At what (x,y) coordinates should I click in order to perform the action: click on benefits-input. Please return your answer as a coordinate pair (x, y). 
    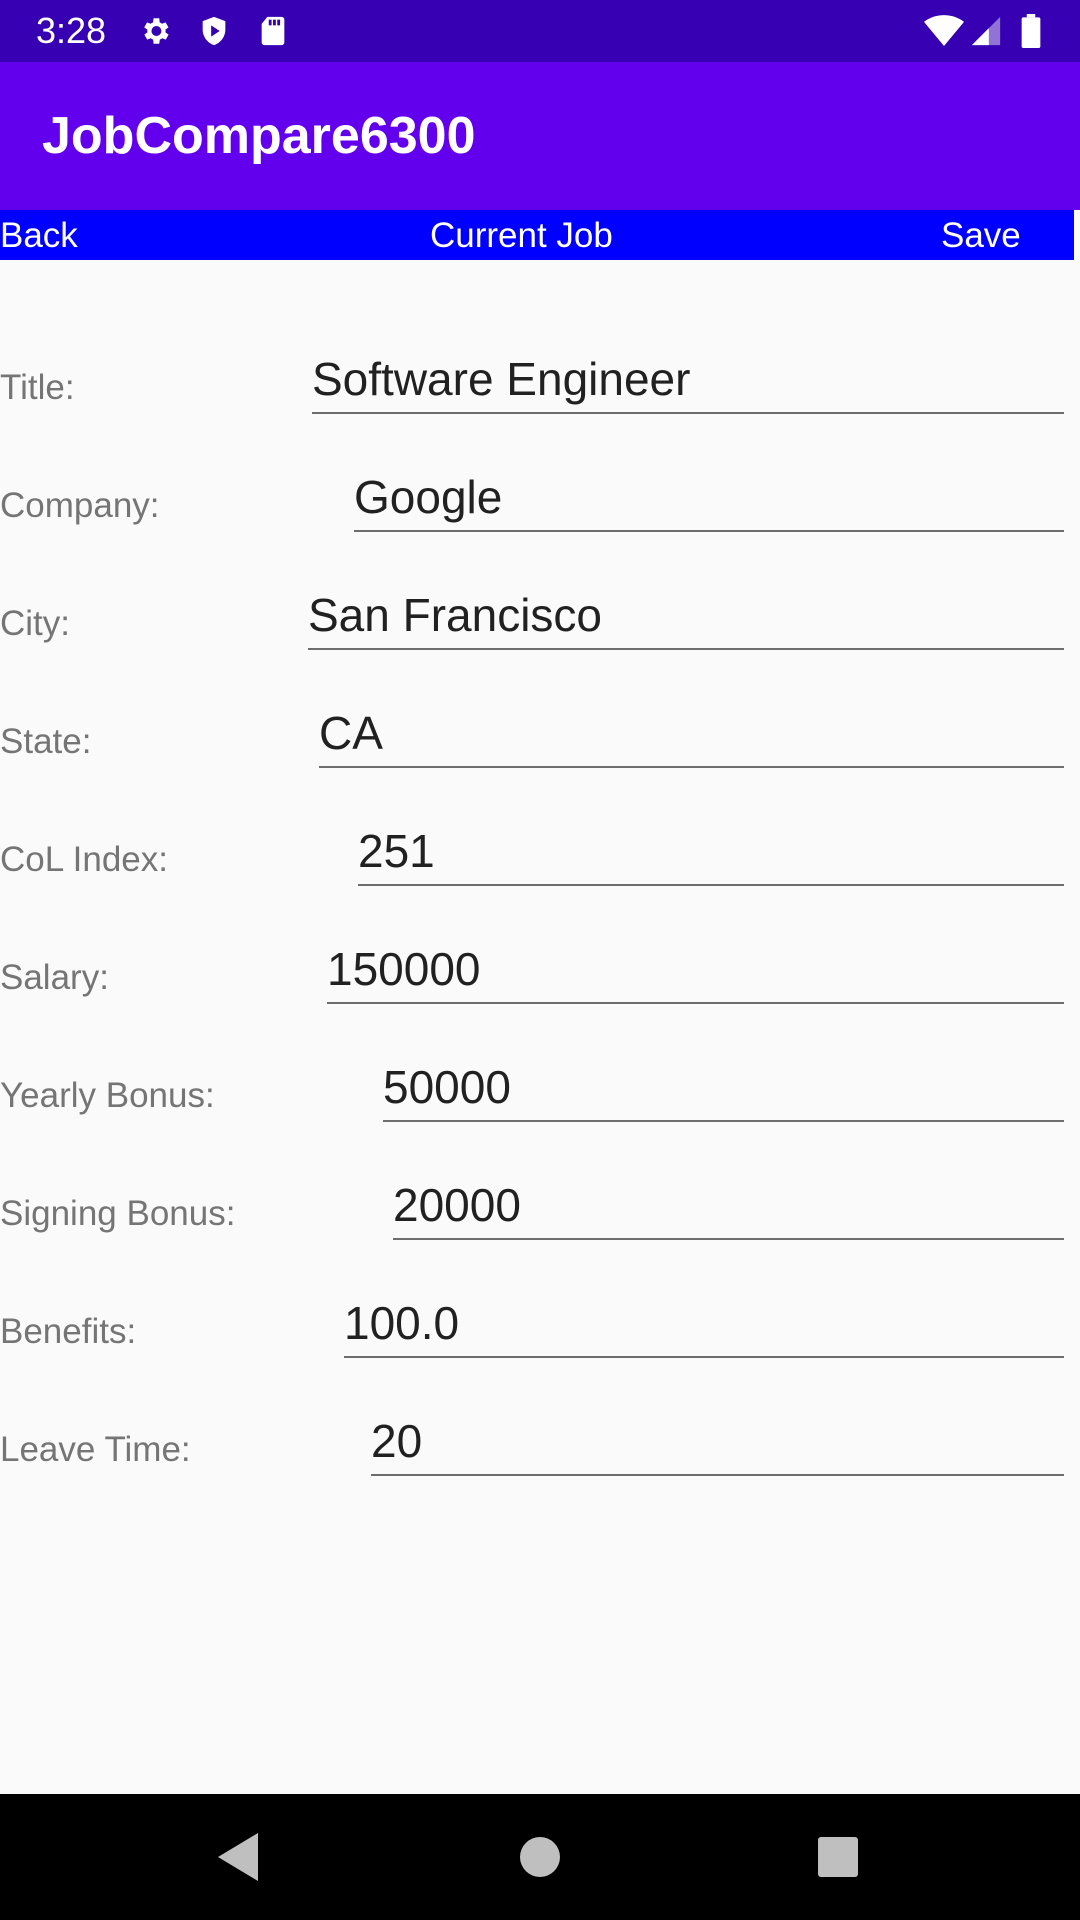
    Looking at the image, I should click on (704, 1324).